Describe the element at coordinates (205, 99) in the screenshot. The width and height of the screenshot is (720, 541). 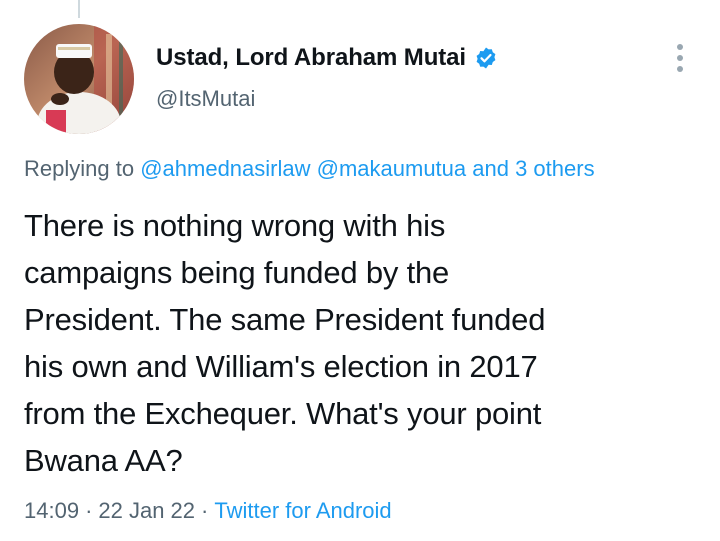
I see `author-handle: @ItsMutai` at that location.